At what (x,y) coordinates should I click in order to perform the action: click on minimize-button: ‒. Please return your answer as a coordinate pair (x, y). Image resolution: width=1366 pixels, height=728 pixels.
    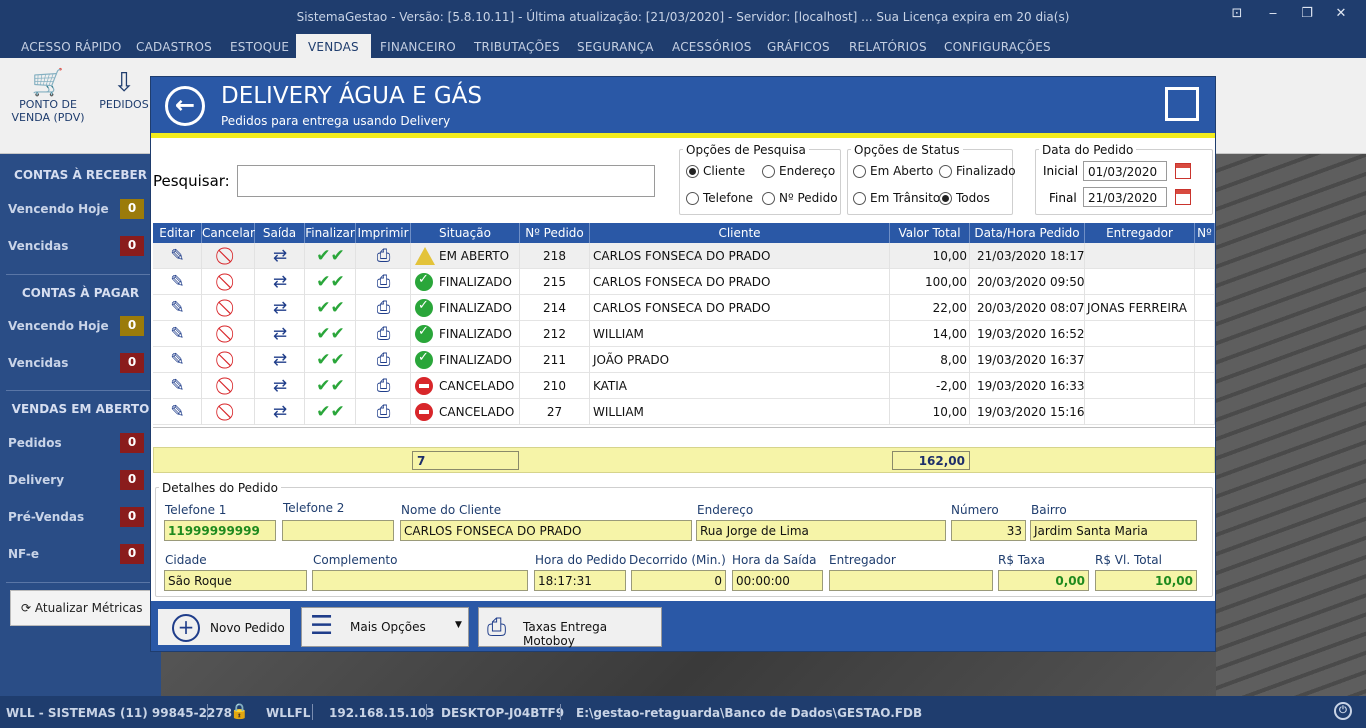
    Looking at the image, I should click on (1273, 16).